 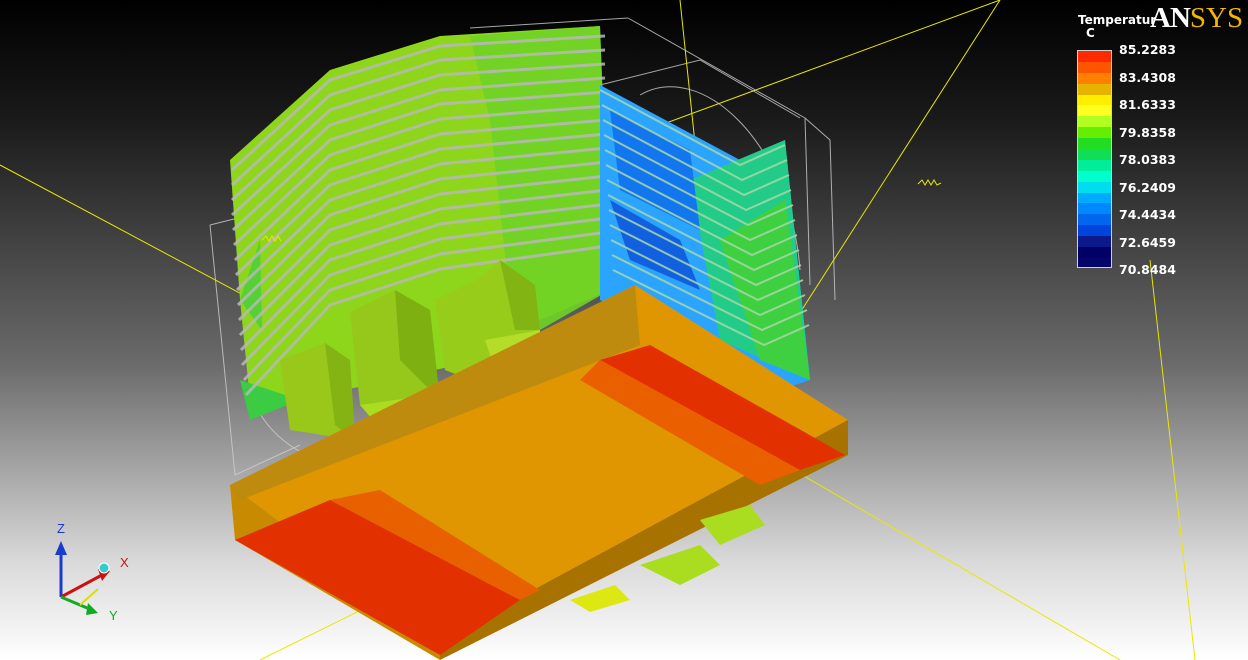 What do you see at coordinates (1147, 49) in the screenshot?
I see `legend-label: 85.2283` at bounding box center [1147, 49].